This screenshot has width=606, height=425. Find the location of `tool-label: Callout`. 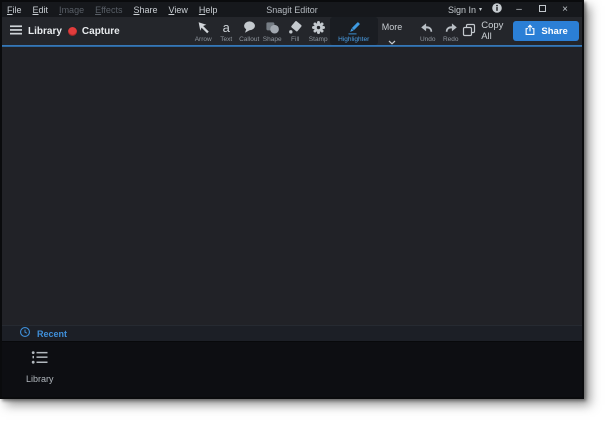

tool-label: Callout is located at coordinates (249, 39).